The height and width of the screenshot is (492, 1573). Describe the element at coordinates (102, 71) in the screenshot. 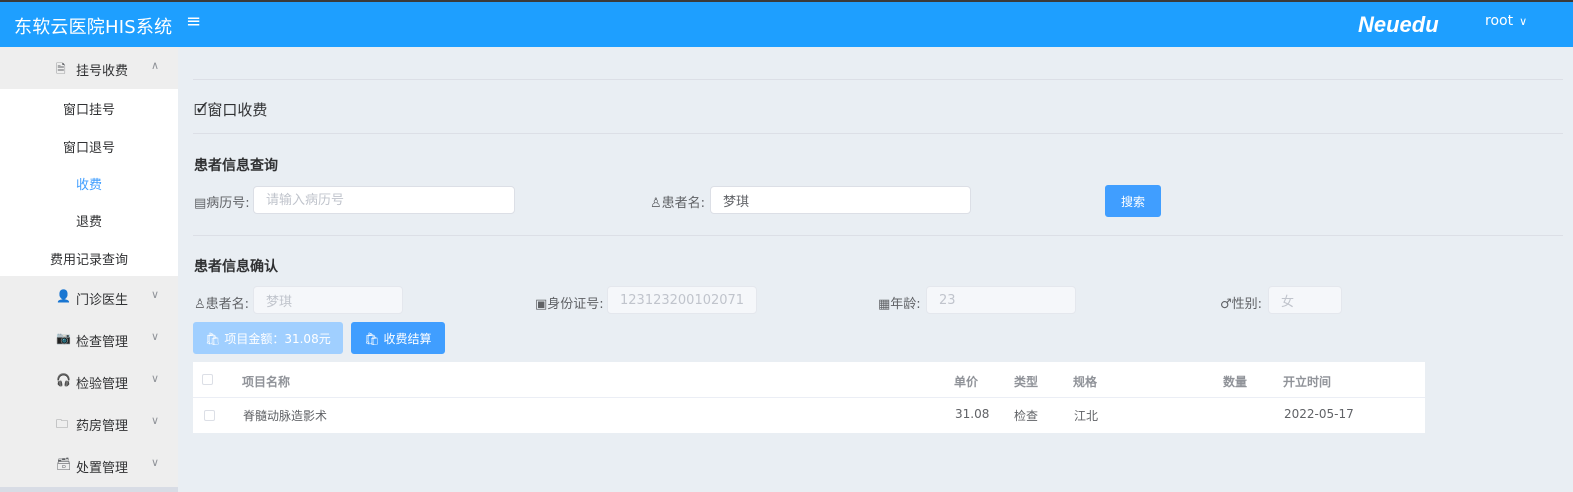

I see `sidebar-group-label: 挂号收费` at that location.